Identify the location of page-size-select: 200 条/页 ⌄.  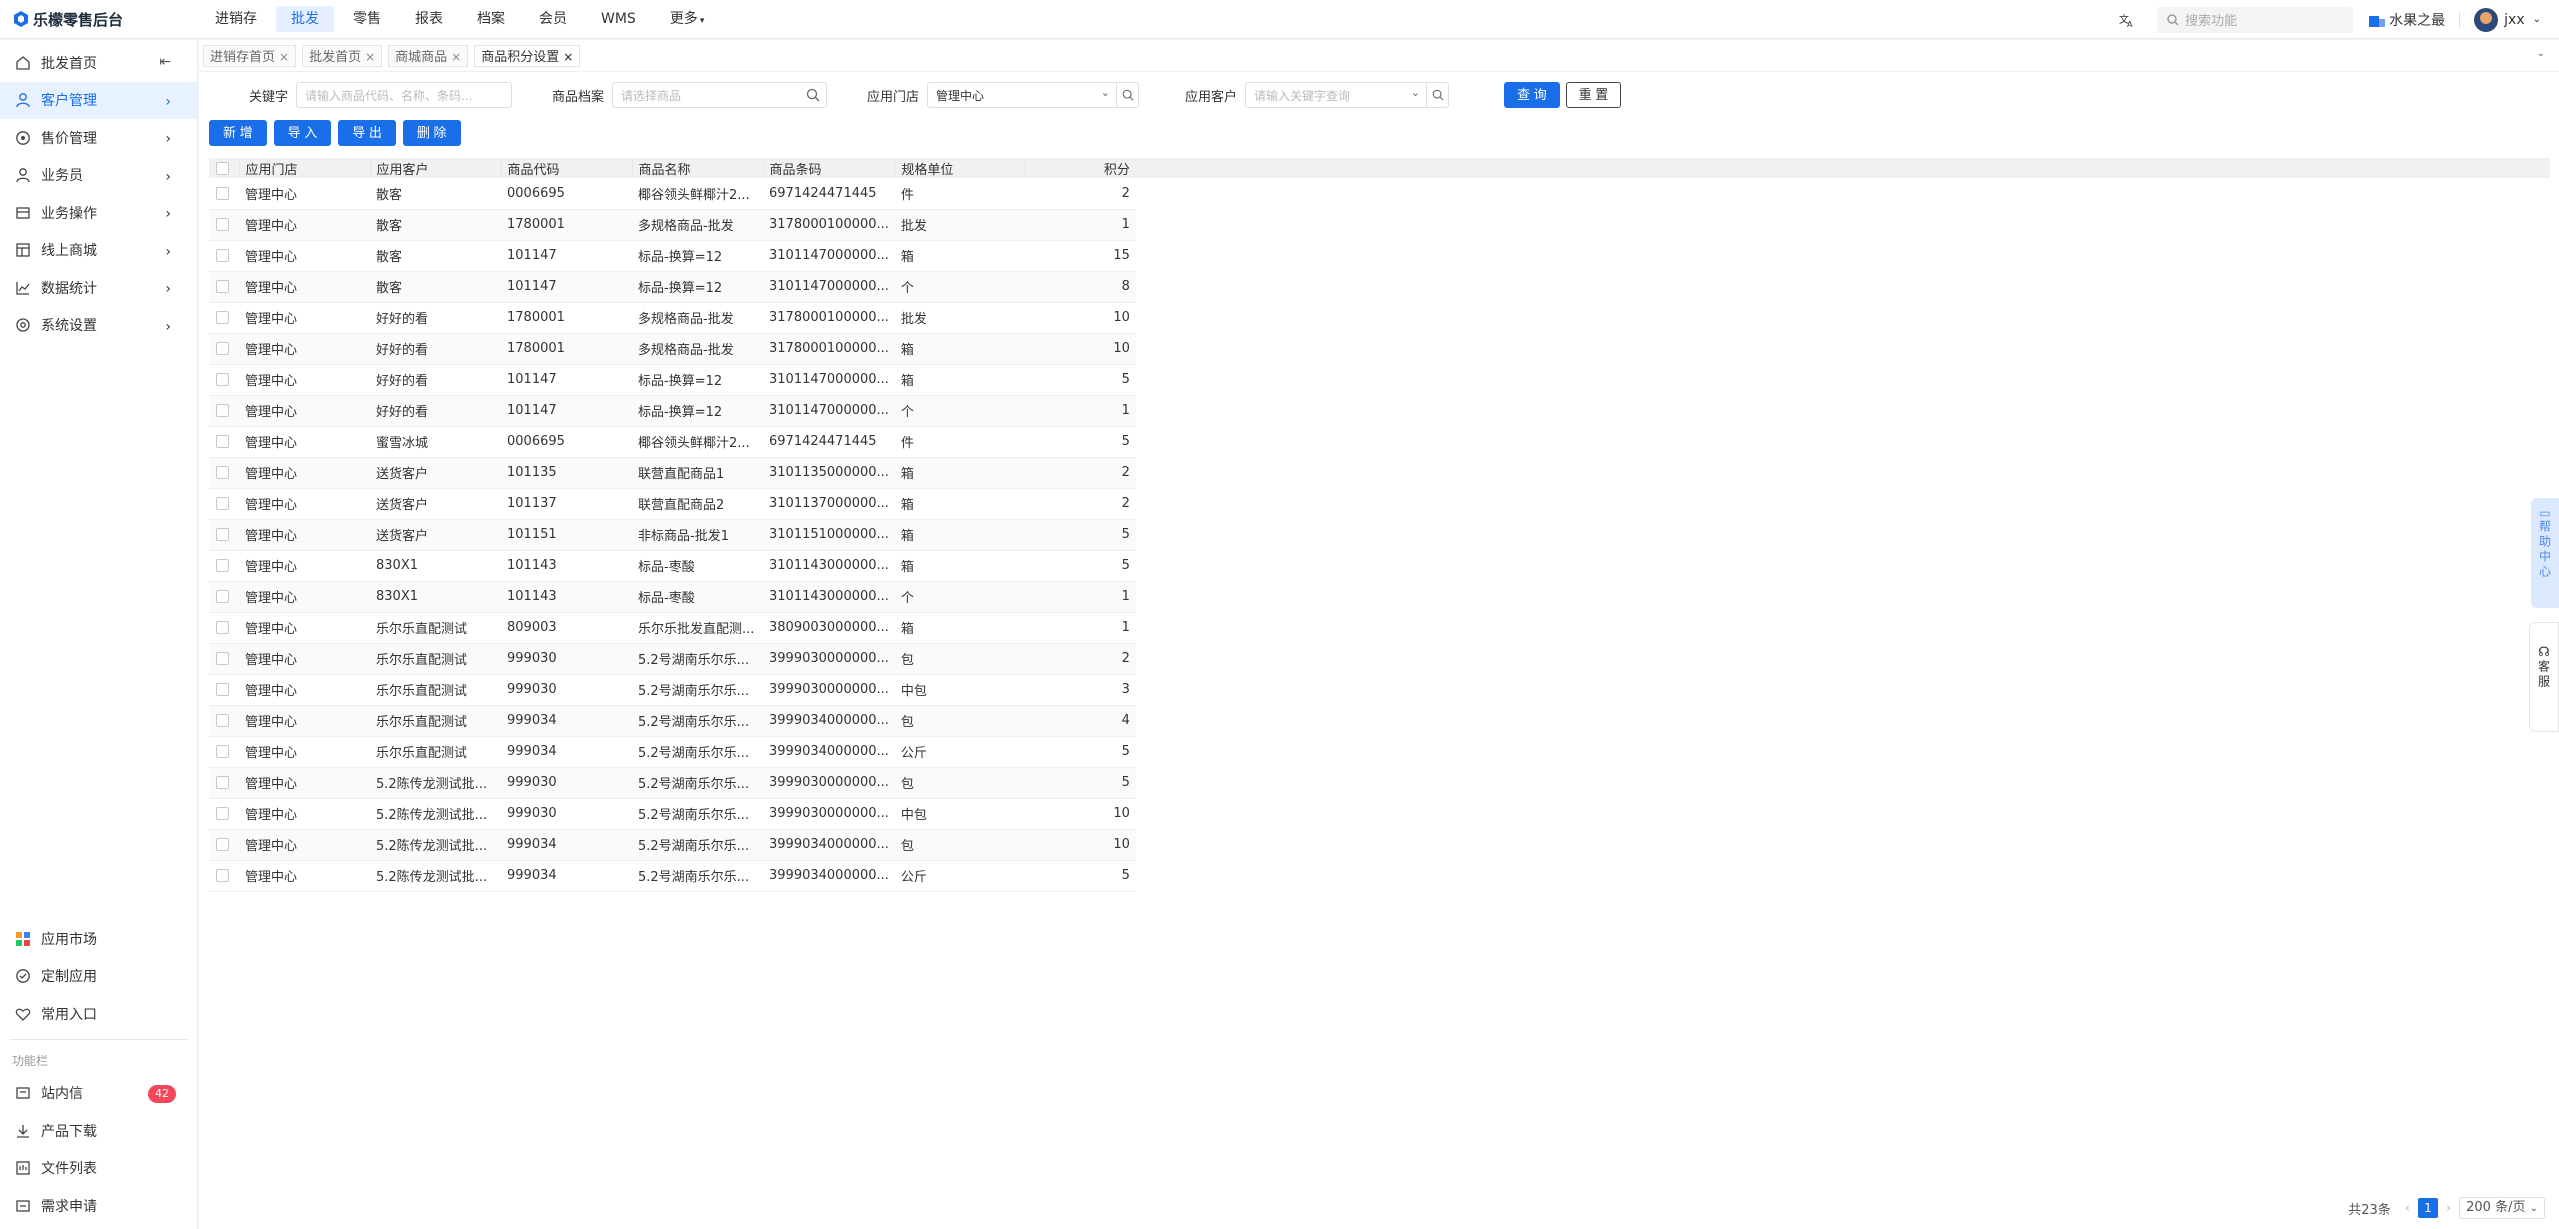
(2502, 1208).